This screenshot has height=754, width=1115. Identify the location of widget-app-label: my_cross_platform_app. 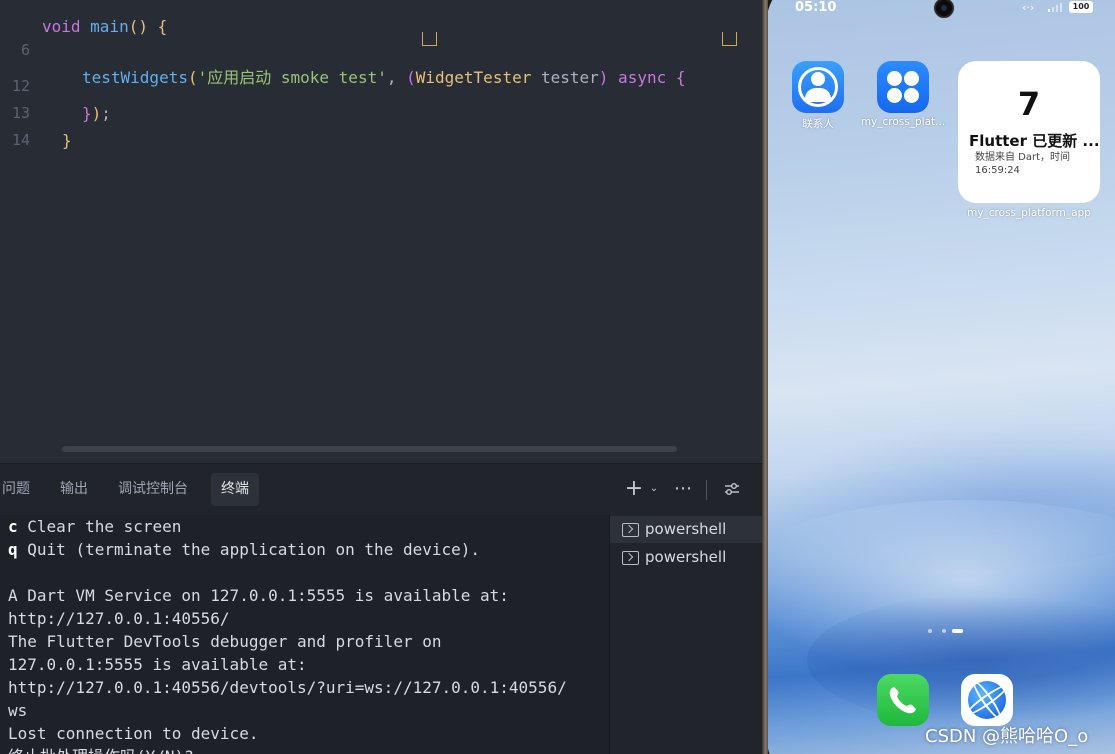
(1029, 213).